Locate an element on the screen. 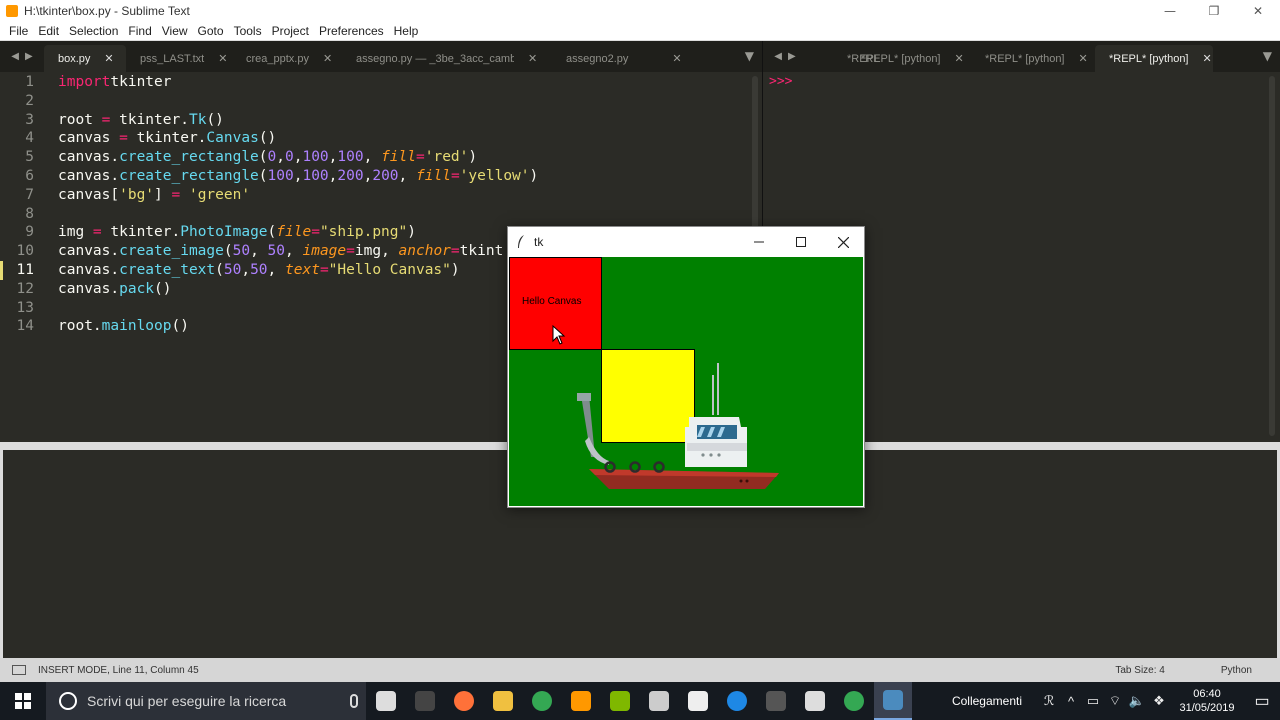  window-title: H:\tkinter\box.py - Sublime Text is located at coordinates (107, 11).